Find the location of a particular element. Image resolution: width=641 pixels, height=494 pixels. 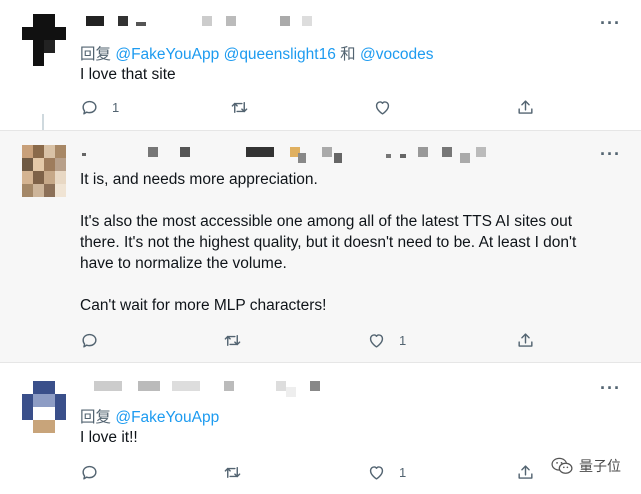

reply-count: 1 is located at coordinates (116, 107).